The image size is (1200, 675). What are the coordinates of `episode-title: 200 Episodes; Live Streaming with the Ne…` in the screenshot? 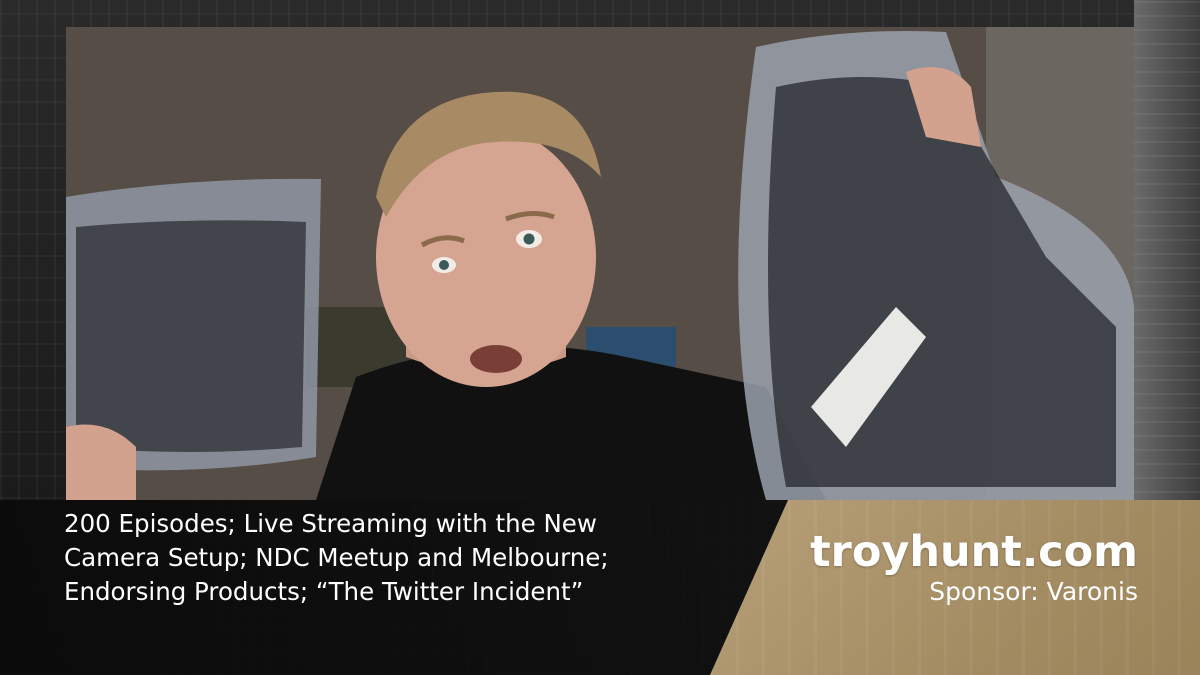 It's located at (336, 557).